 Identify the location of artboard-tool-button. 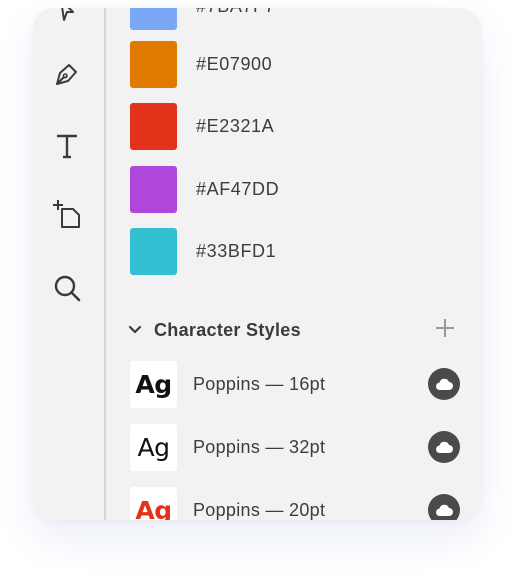
(67, 214).